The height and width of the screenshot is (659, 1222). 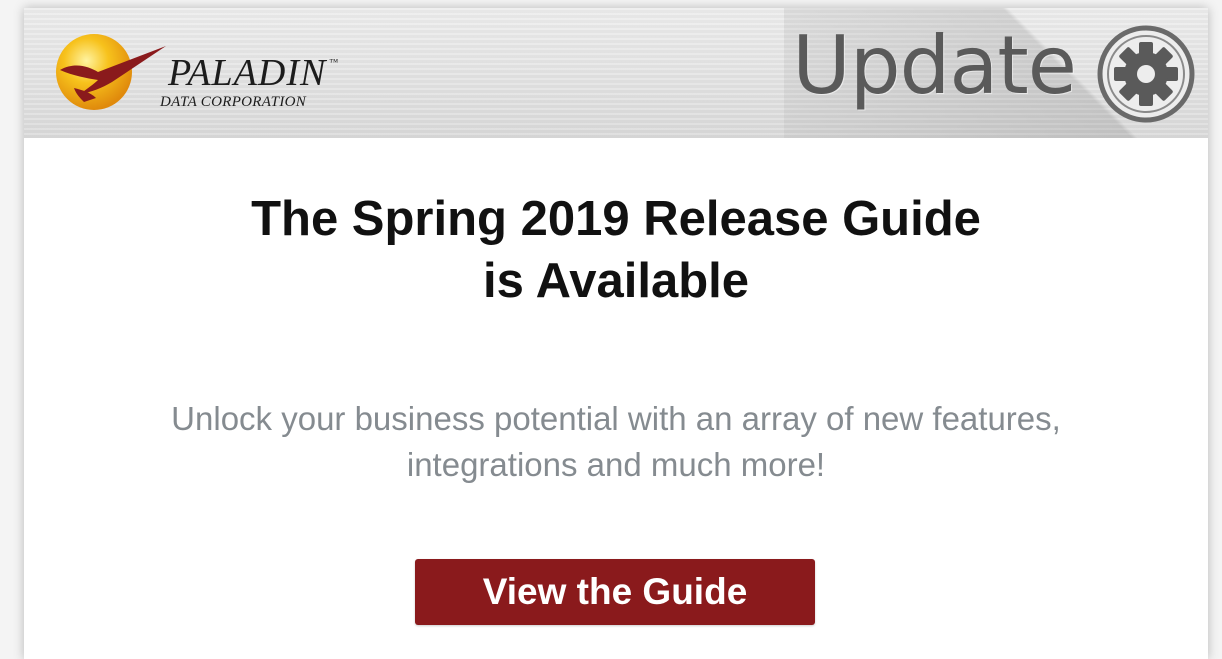 I want to click on headline-line-2: is Available, so click(x=615, y=281).